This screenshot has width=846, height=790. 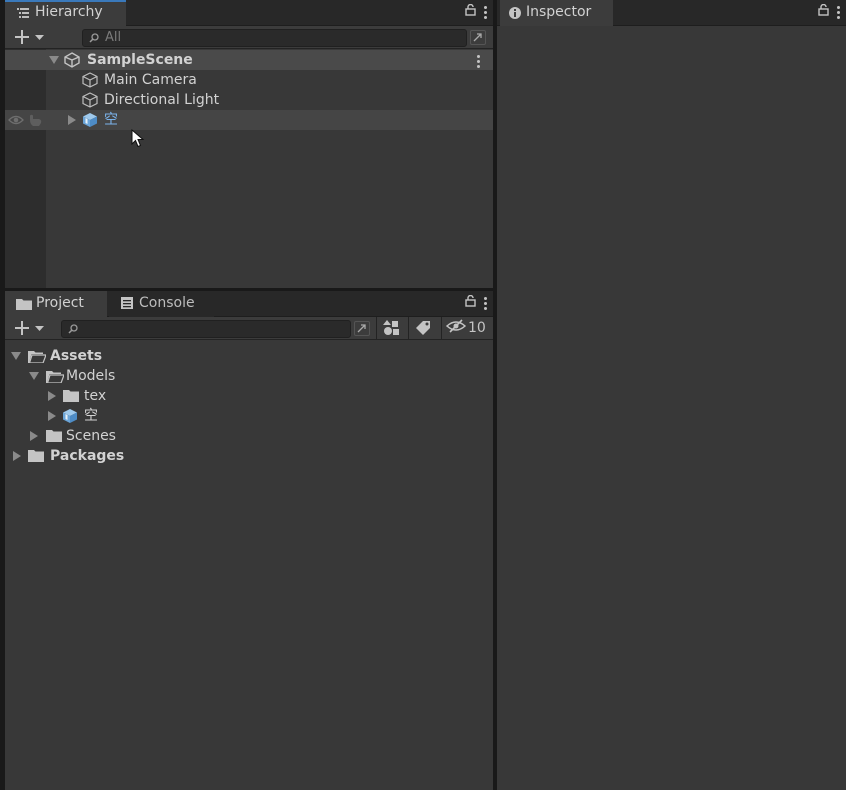 What do you see at coordinates (162, 100) in the screenshot?
I see `hierarchy-item-label: Directional Light` at bounding box center [162, 100].